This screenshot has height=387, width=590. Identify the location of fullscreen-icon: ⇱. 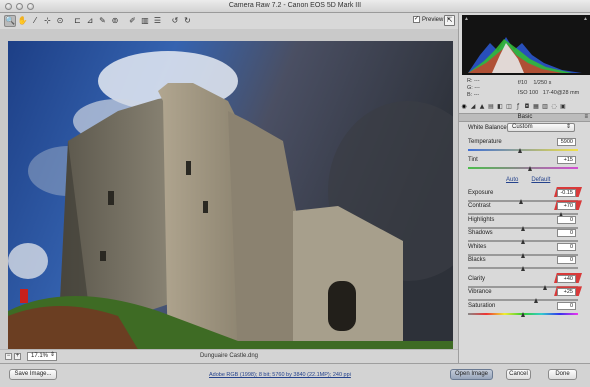
(449, 20).